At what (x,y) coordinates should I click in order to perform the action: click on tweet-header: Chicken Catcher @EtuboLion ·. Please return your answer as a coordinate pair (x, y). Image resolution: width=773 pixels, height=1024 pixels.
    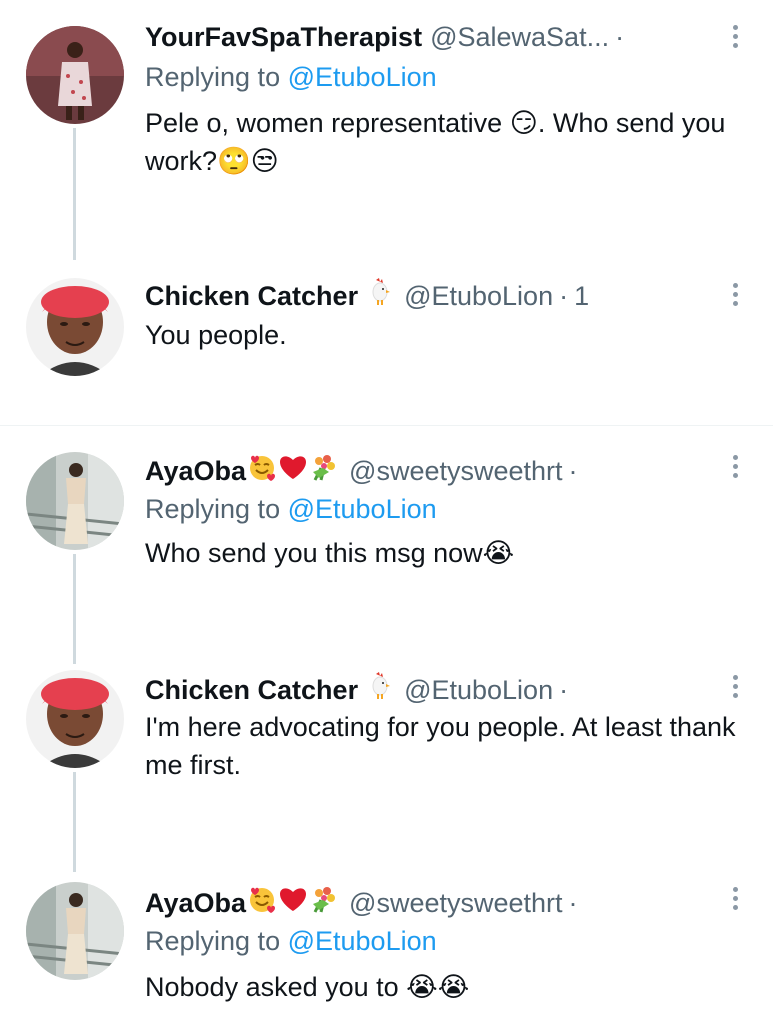
    Looking at the image, I should click on (356, 690).